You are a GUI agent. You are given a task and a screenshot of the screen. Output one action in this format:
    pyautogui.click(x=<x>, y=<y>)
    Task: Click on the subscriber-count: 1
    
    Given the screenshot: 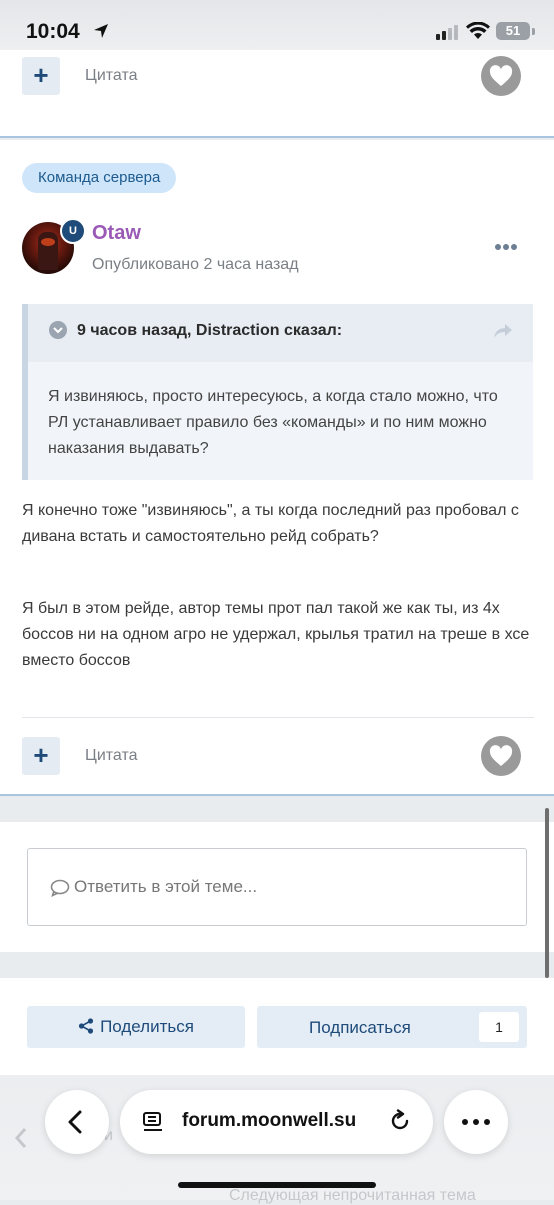 What is the action you would take?
    pyautogui.click(x=499, y=1027)
    